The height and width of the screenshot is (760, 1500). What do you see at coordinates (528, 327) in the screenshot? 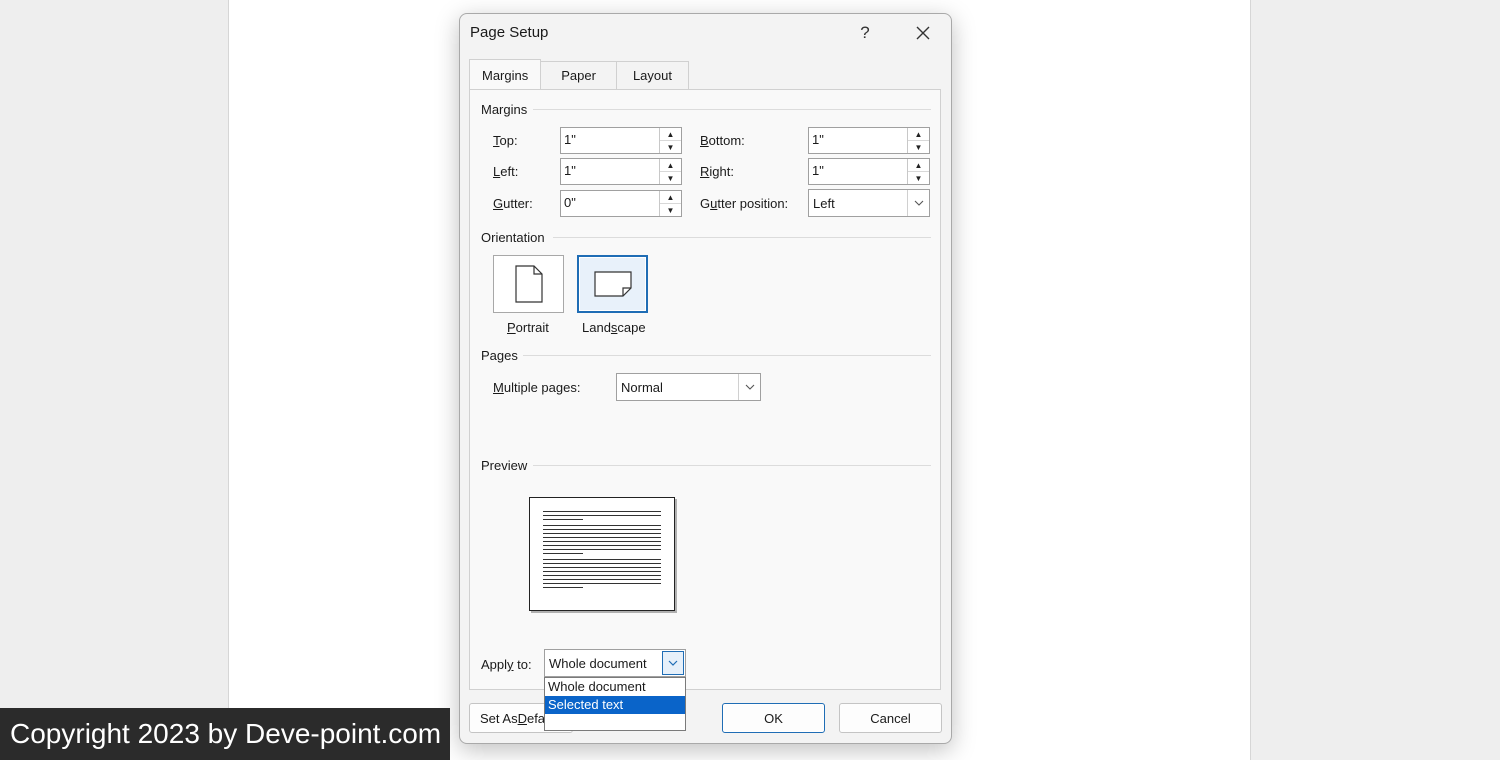
I see `portrait-label: Portrait` at bounding box center [528, 327].